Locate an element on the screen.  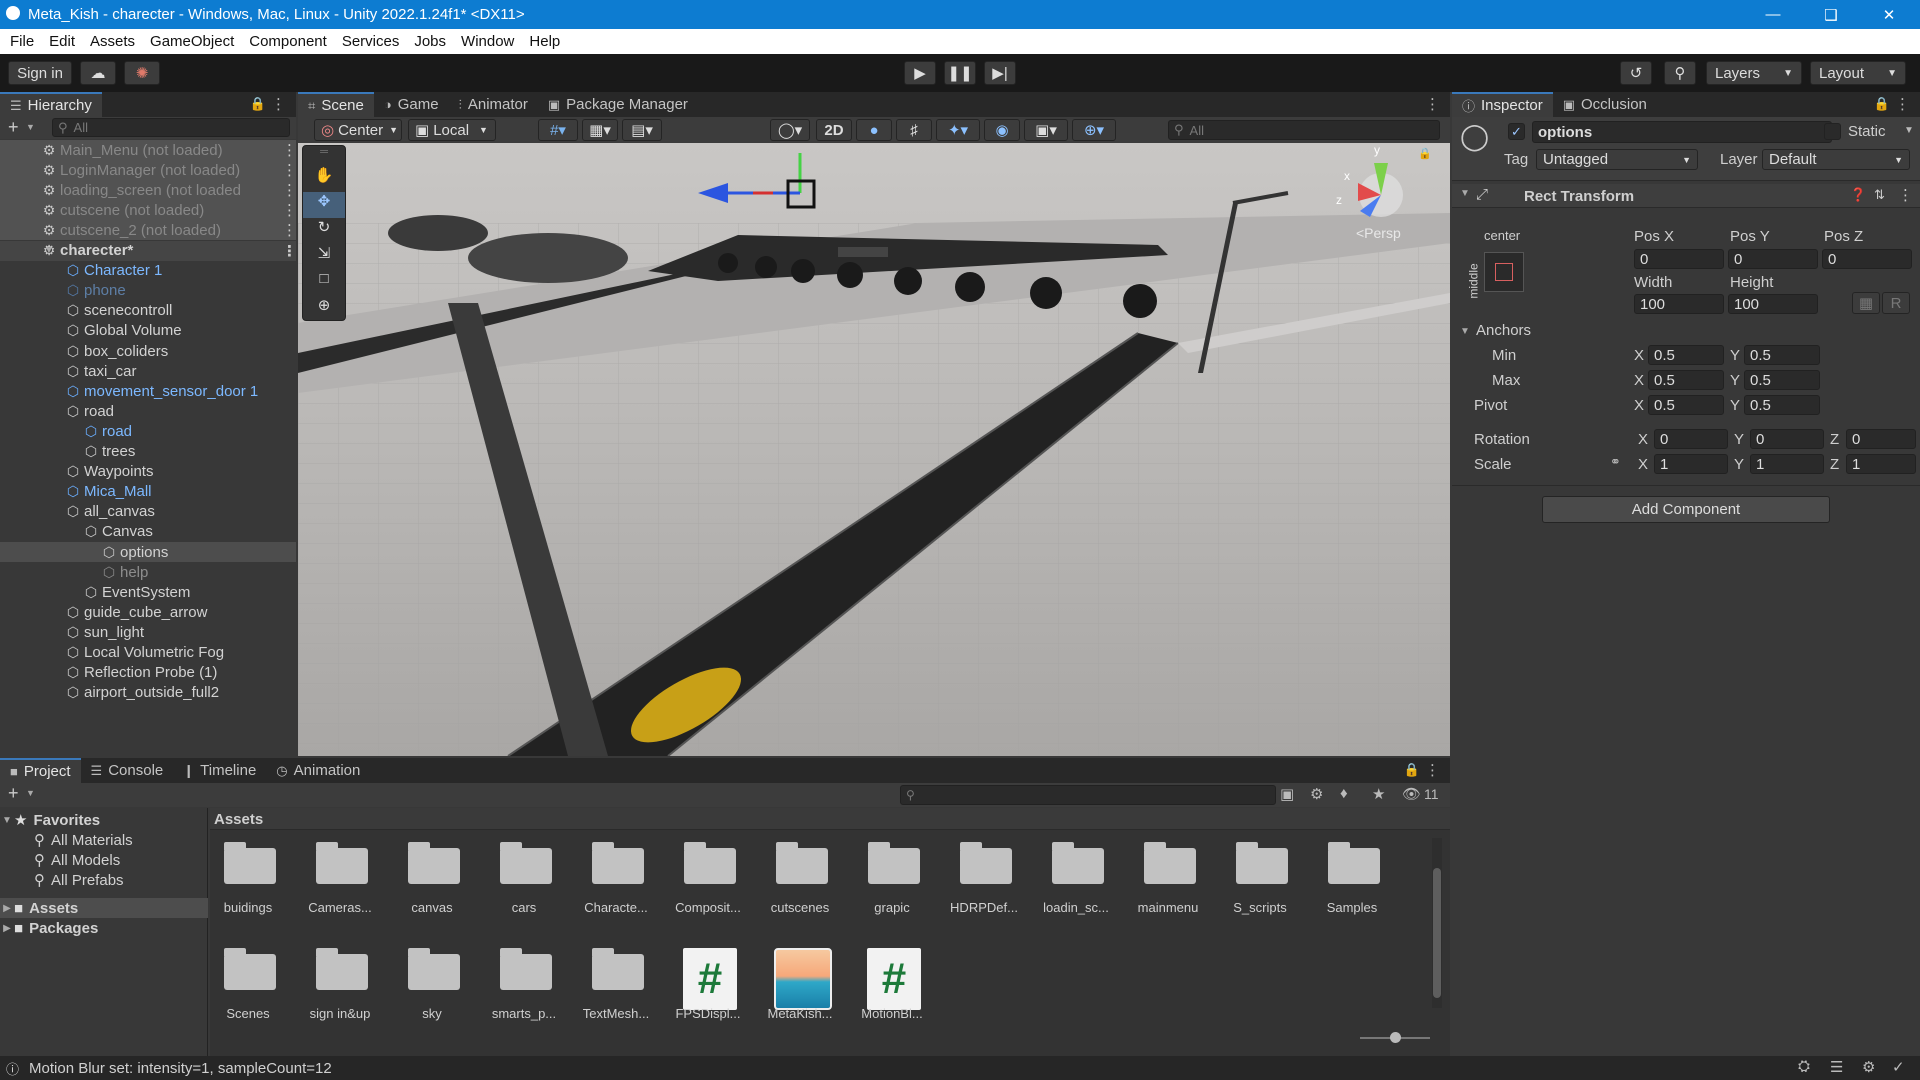
blueprint-mode-icon: ▦ is located at coordinates (1866, 303).